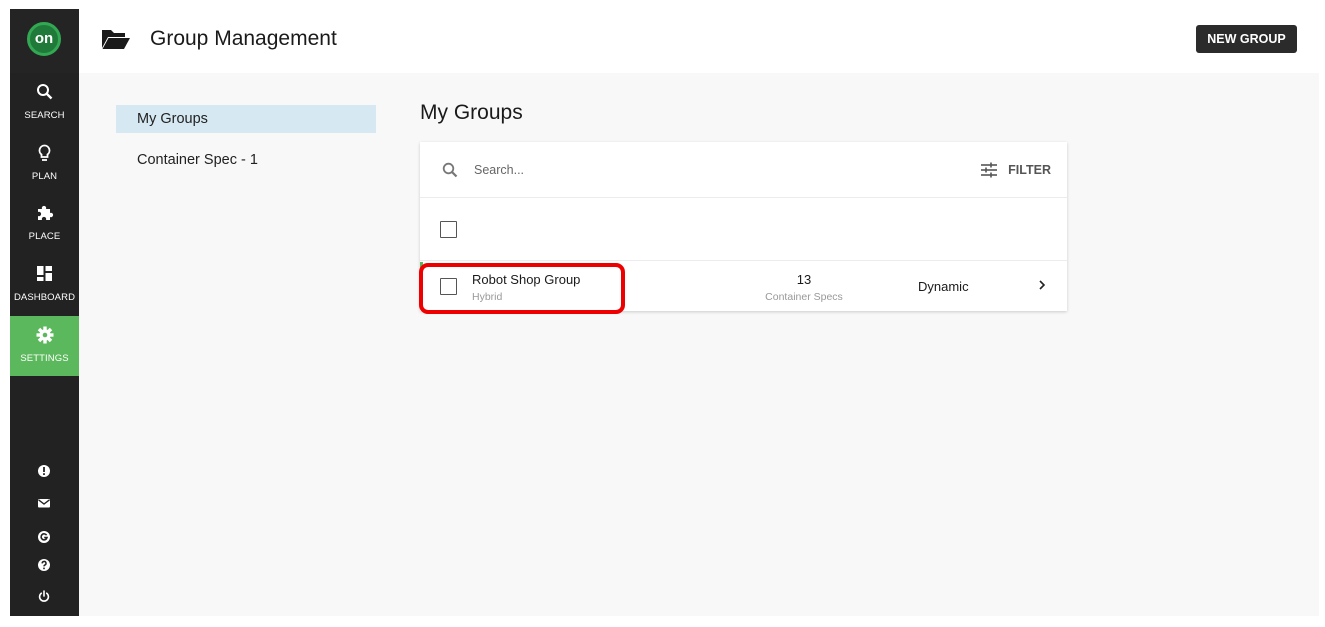 This screenshot has height=627, width=1325. Describe the element at coordinates (44, 596) in the screenshot. I see `power-icon` at that location.